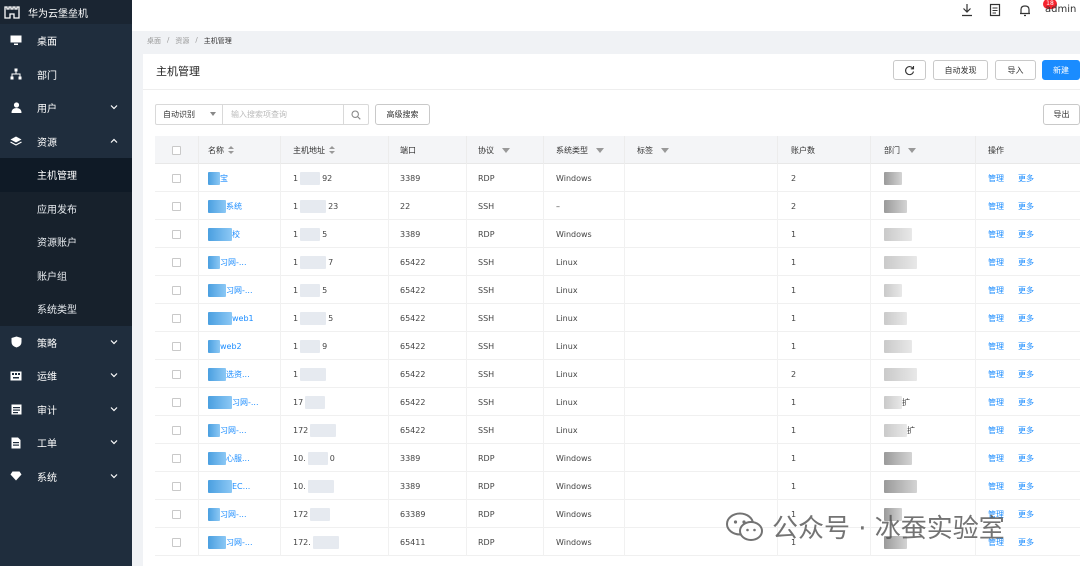 The height and width of the screenshot is (566, 1080). Describe the element at coordinates (617, 206) in the screenshot. I see `table-row: 系统 1 23 22 SSH – 2 管理 更多` at that location.